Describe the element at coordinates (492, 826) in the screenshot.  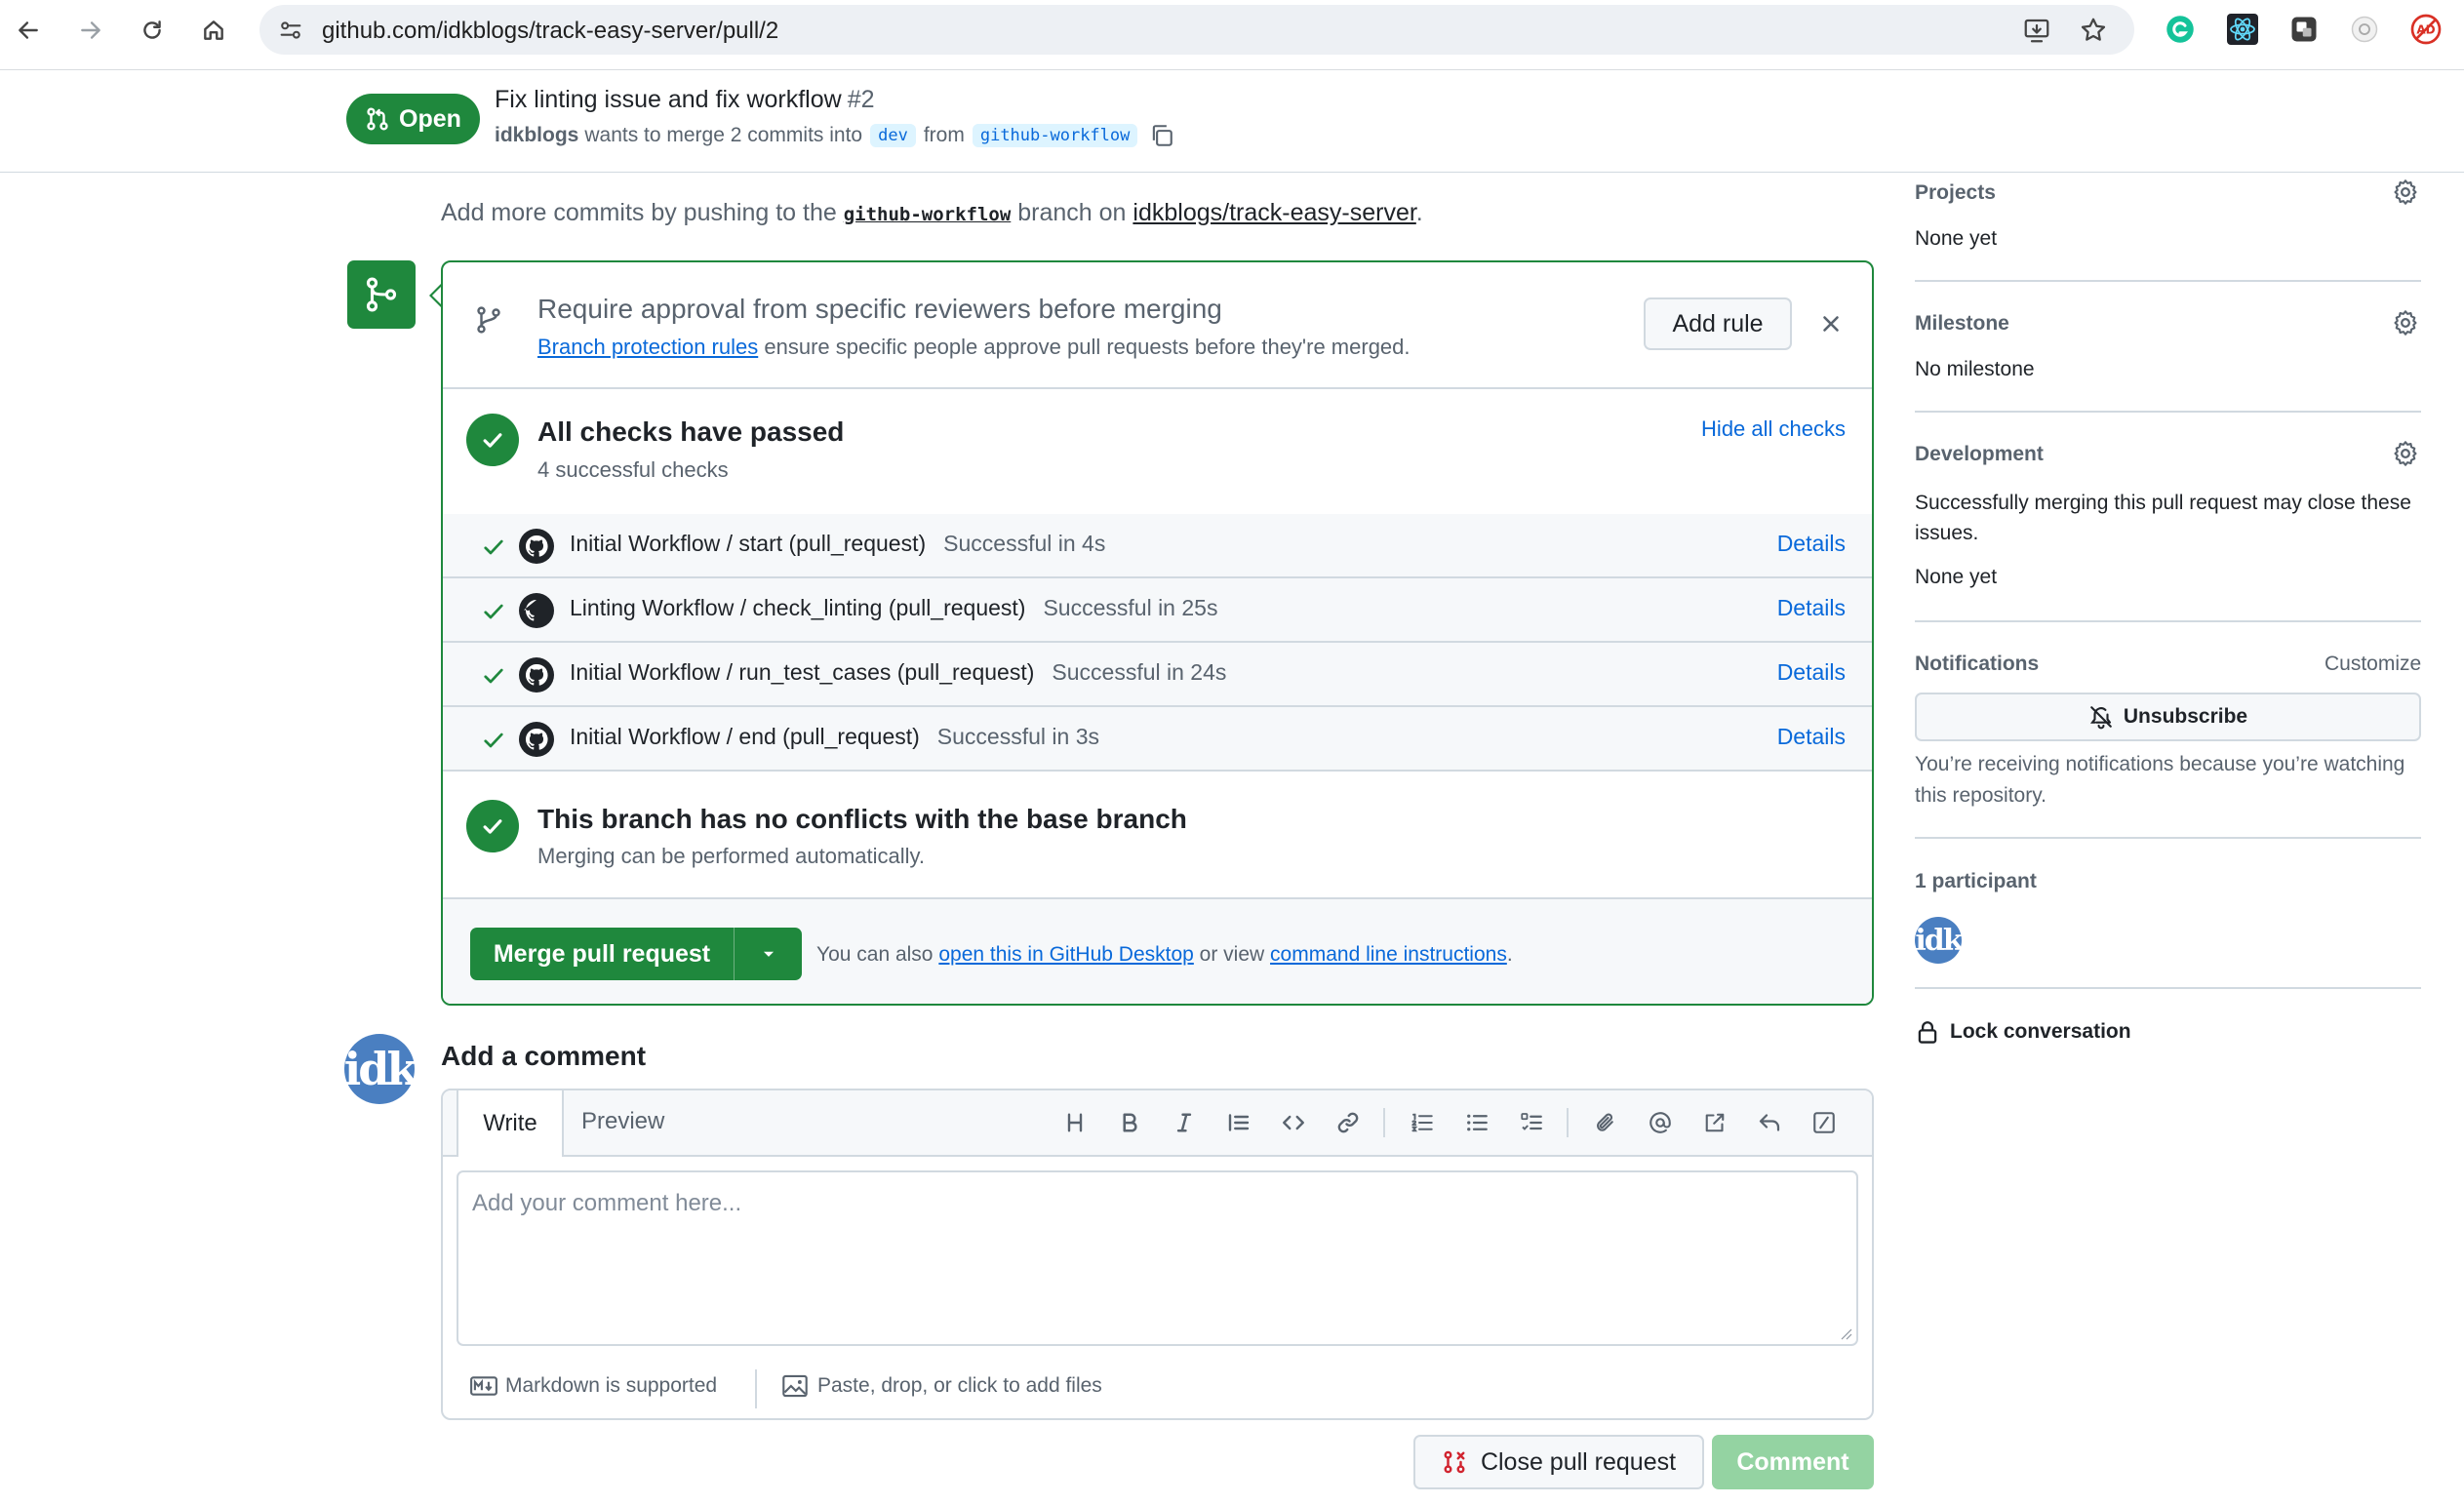
I see `check-circle-icon` at that location.